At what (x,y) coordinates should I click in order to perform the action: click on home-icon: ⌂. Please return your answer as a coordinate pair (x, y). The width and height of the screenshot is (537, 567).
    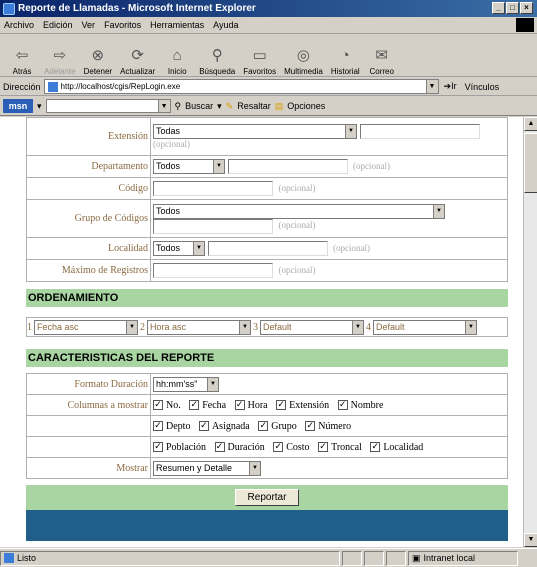
    Looking at the image, I should click on (177, 55).